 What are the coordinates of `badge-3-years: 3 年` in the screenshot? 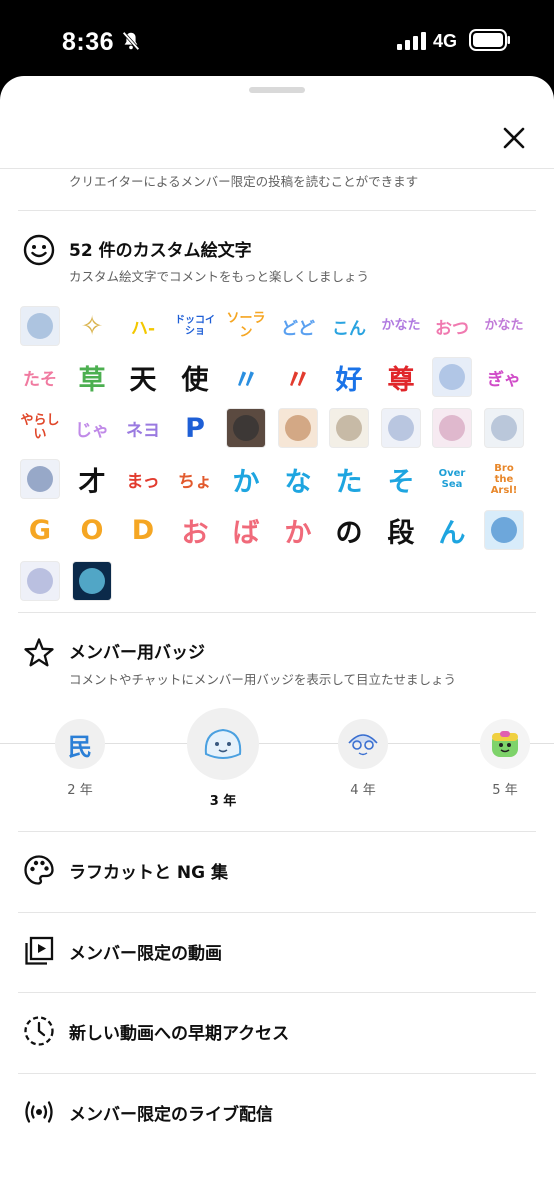 It's located at (223, 758).